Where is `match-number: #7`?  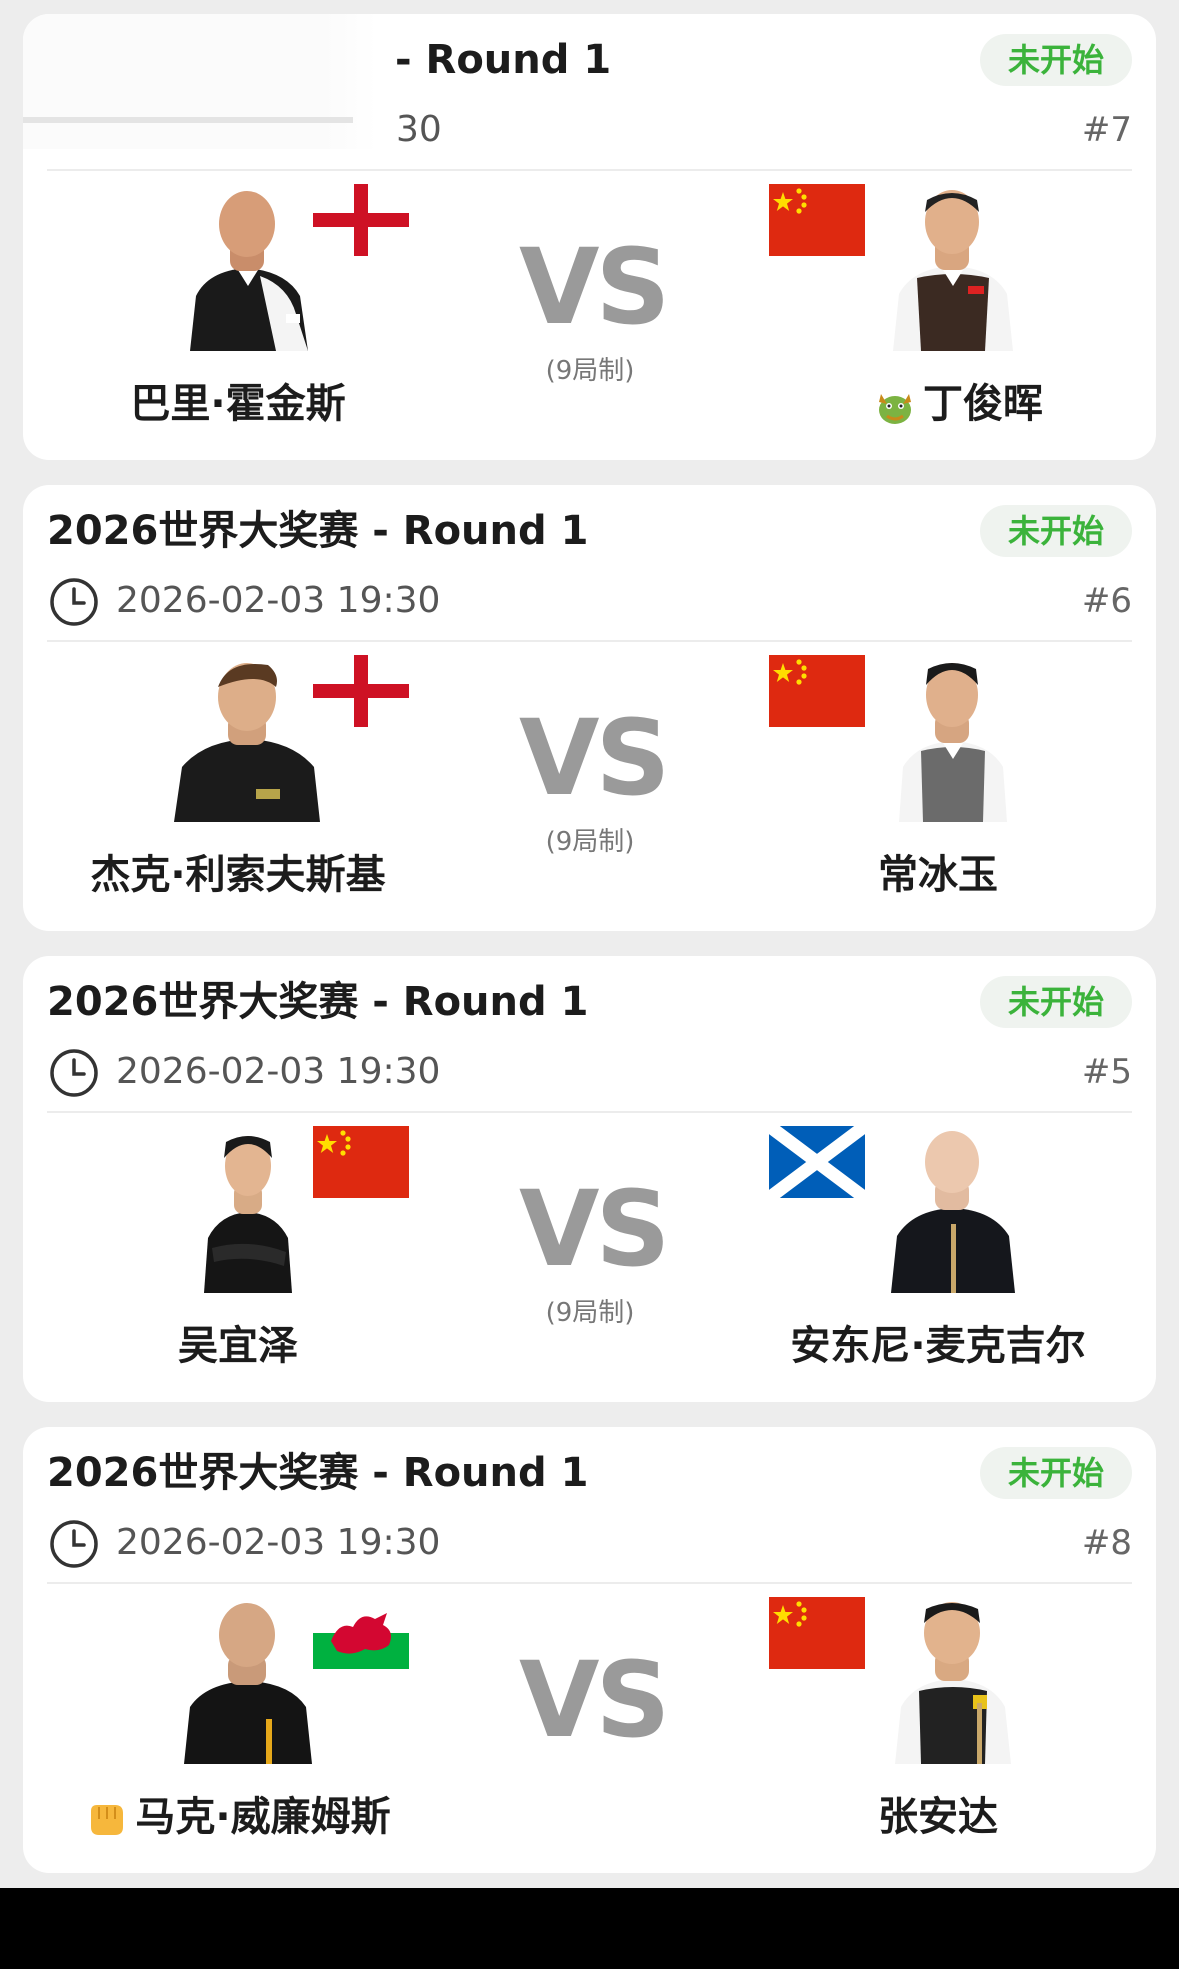 match-number: #7 is located at coordinates (1106, 130).